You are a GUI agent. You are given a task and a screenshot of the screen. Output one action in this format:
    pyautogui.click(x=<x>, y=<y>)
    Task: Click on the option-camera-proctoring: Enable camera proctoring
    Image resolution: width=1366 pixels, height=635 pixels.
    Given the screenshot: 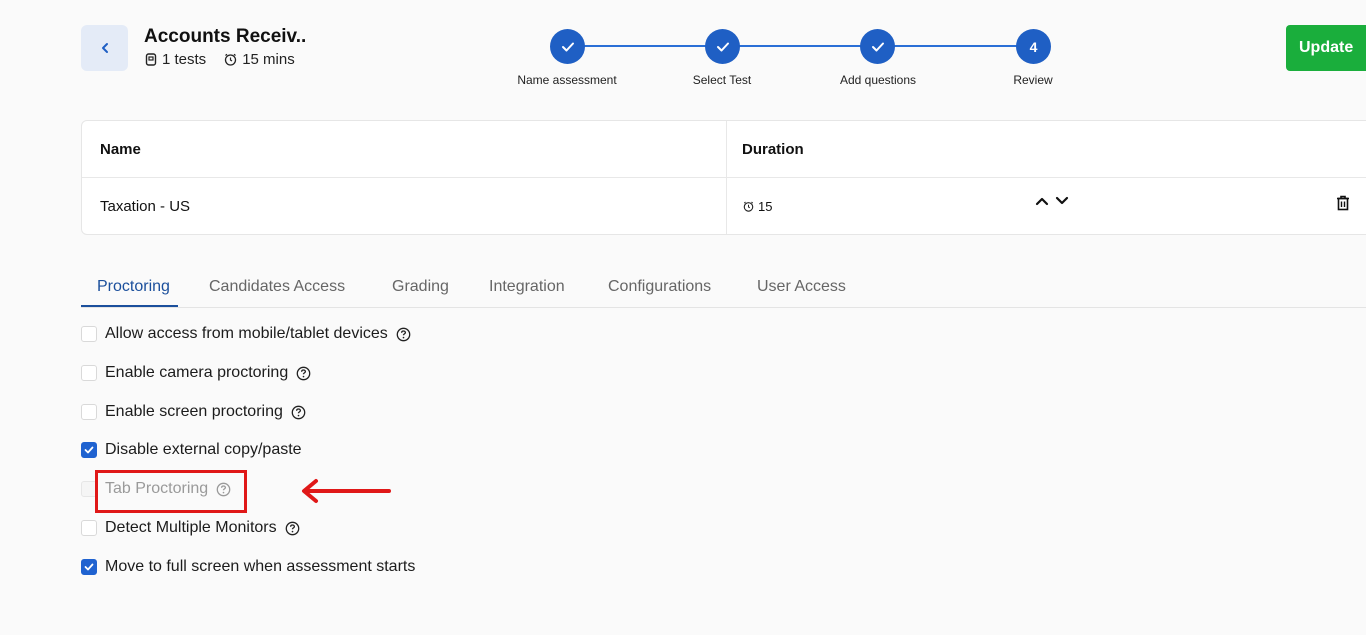 What is the action you would take?
    pyautogui.click(x=196, y=373)
    